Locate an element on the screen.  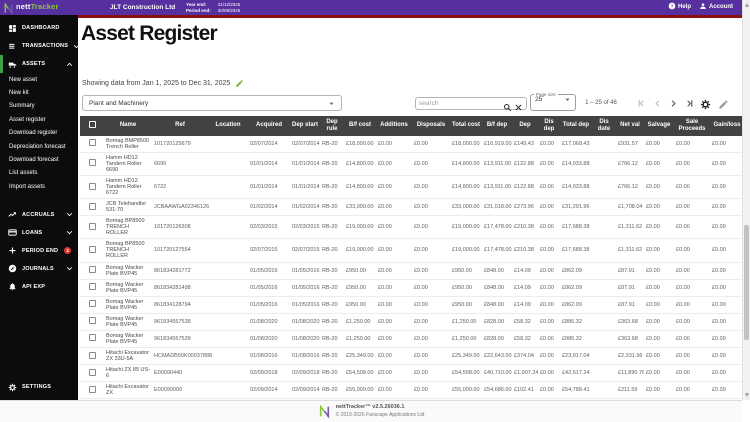
sidebar-subitem-download-forecast: Download forecast is located at coordinates (39, 159).